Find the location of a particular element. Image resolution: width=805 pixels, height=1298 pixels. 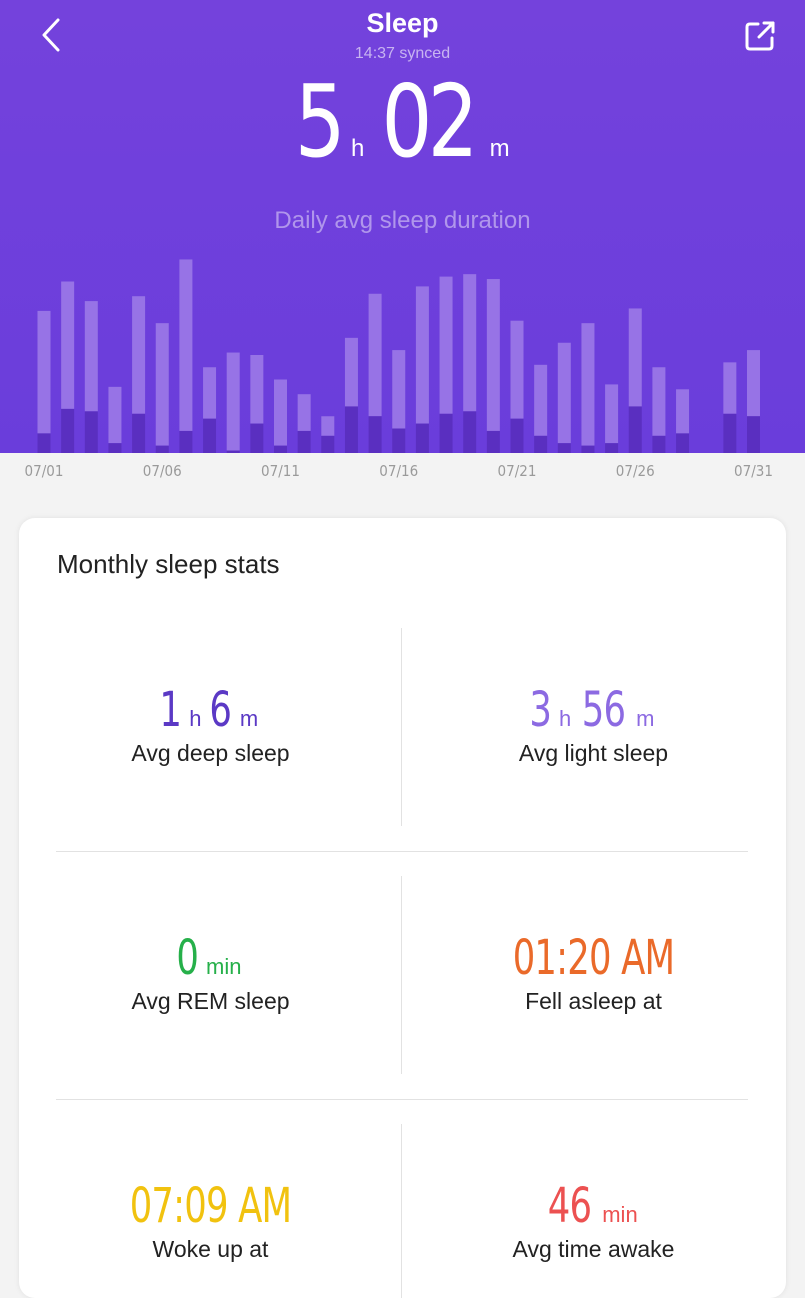

stat-rem-sleep: 0 min Avg REM sleep is located at coordinates (210, 972).